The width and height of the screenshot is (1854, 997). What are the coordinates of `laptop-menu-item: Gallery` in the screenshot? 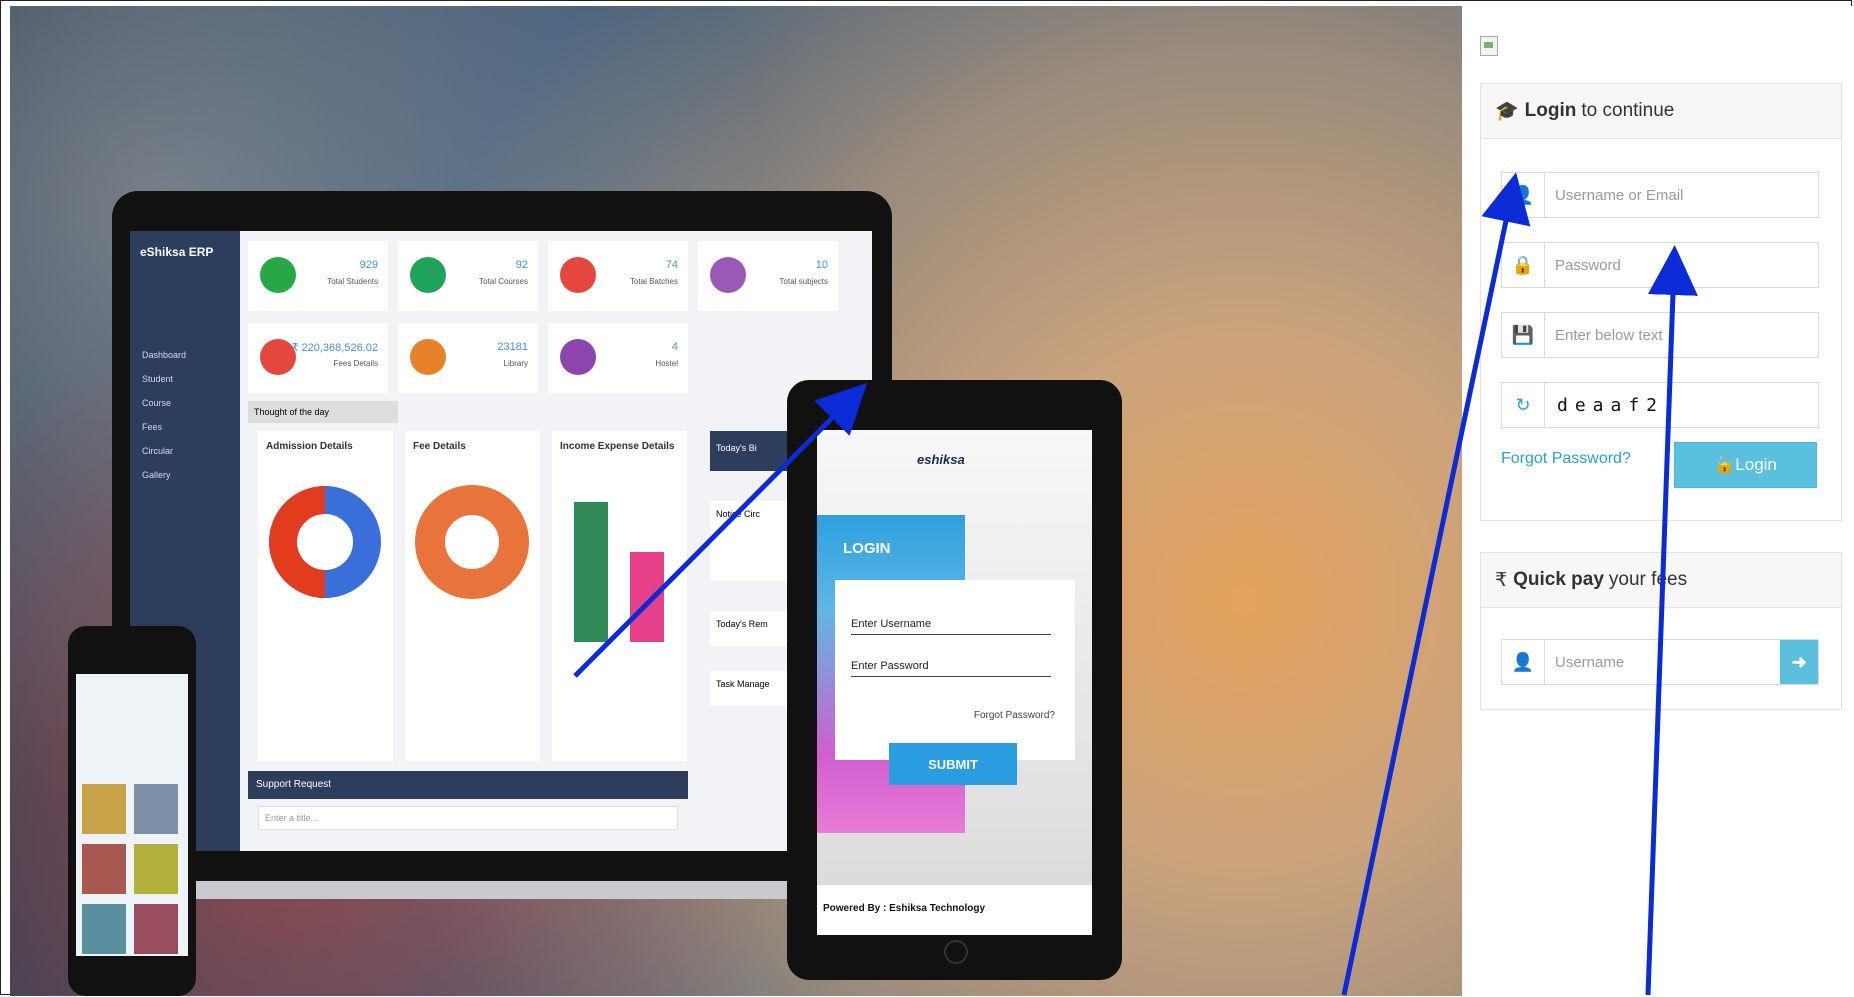 It's located at (156, 475).